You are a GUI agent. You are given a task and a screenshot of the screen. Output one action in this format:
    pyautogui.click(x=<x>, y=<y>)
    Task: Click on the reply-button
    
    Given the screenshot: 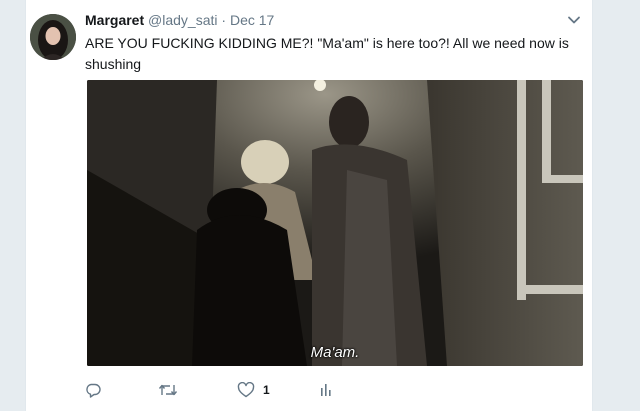 What is the action you would take?
    pyautogui.click(x=93, y=390)
    